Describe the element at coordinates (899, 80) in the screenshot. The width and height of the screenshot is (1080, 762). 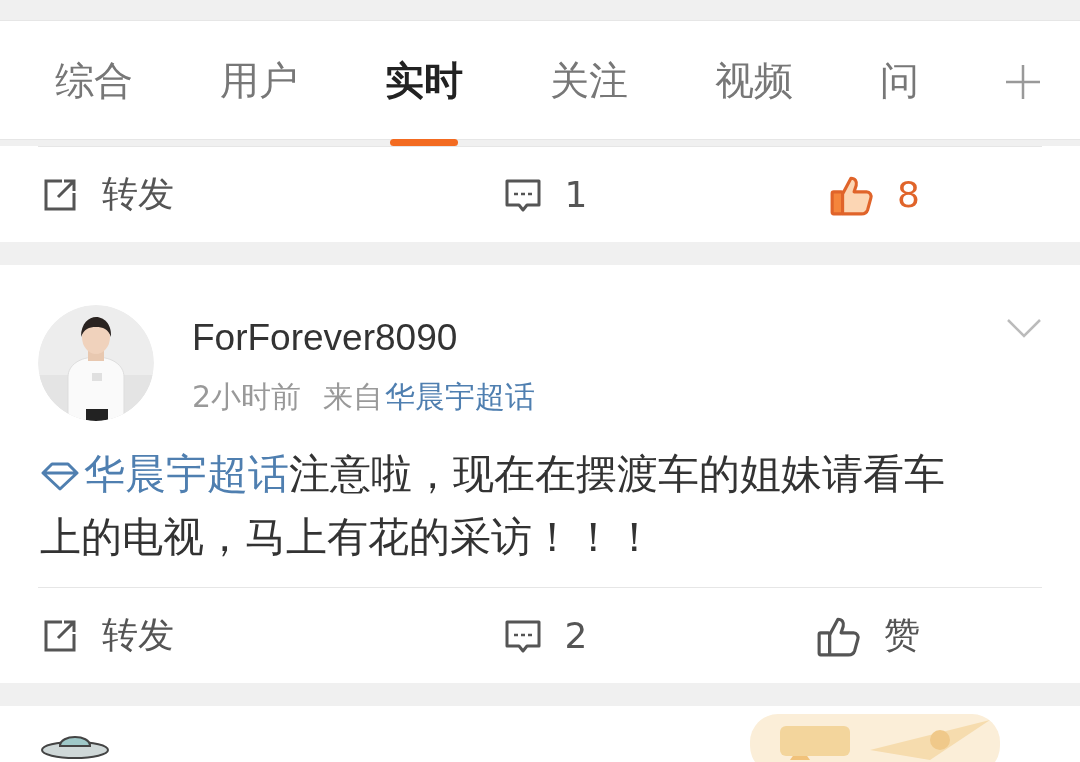
I see `tab: 问` at that location.